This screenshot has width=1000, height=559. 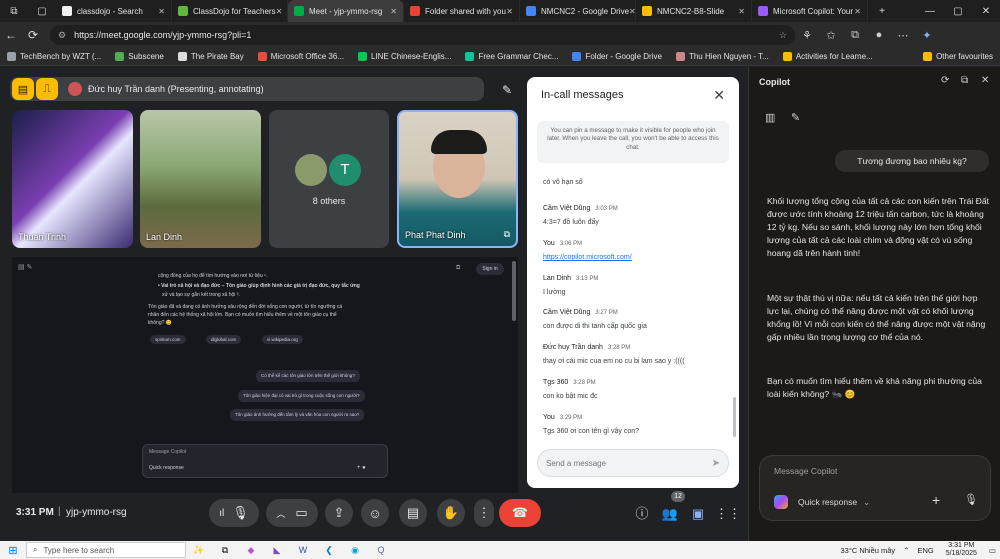 What do you see at coordinates (211, 56) in the screenshot?
I see `bookmark-item: The Pirate Bay` at bounding box center [211, 56].